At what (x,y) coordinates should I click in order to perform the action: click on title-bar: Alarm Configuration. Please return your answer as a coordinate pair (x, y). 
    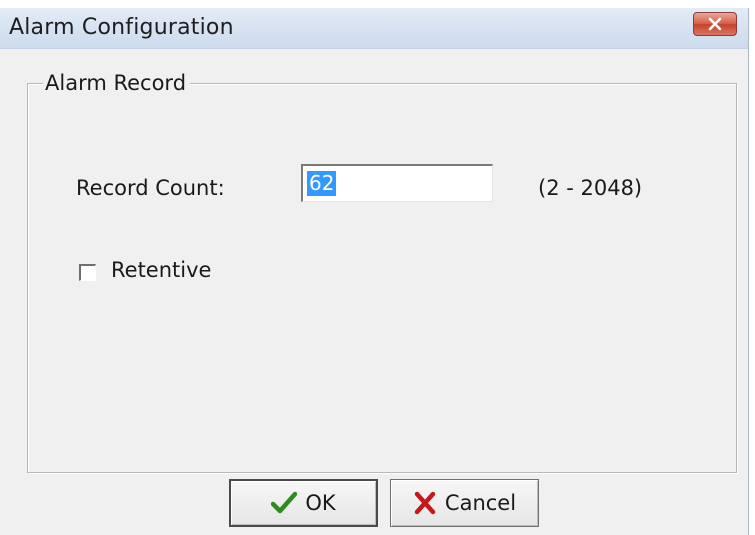
    Looking at the image, I should click on (374, 28).